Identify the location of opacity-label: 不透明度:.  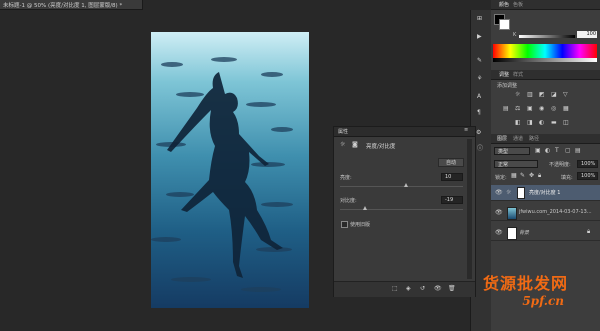
(560, 165).